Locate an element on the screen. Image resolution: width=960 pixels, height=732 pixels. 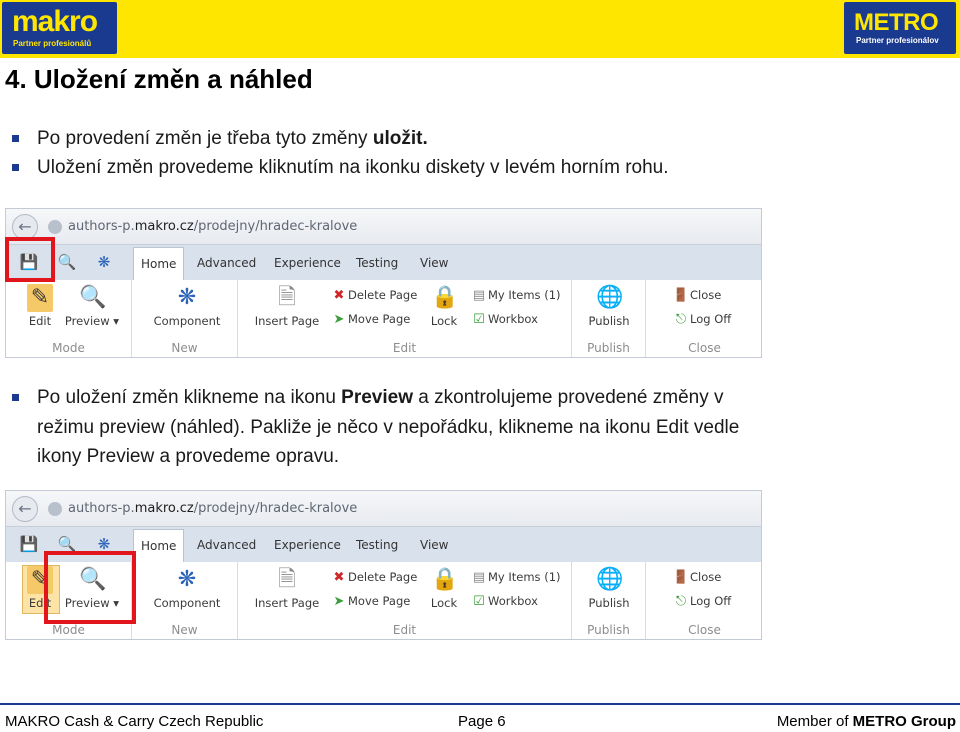
save-disk-icon: 💾 is located at coordinates (29, 544).